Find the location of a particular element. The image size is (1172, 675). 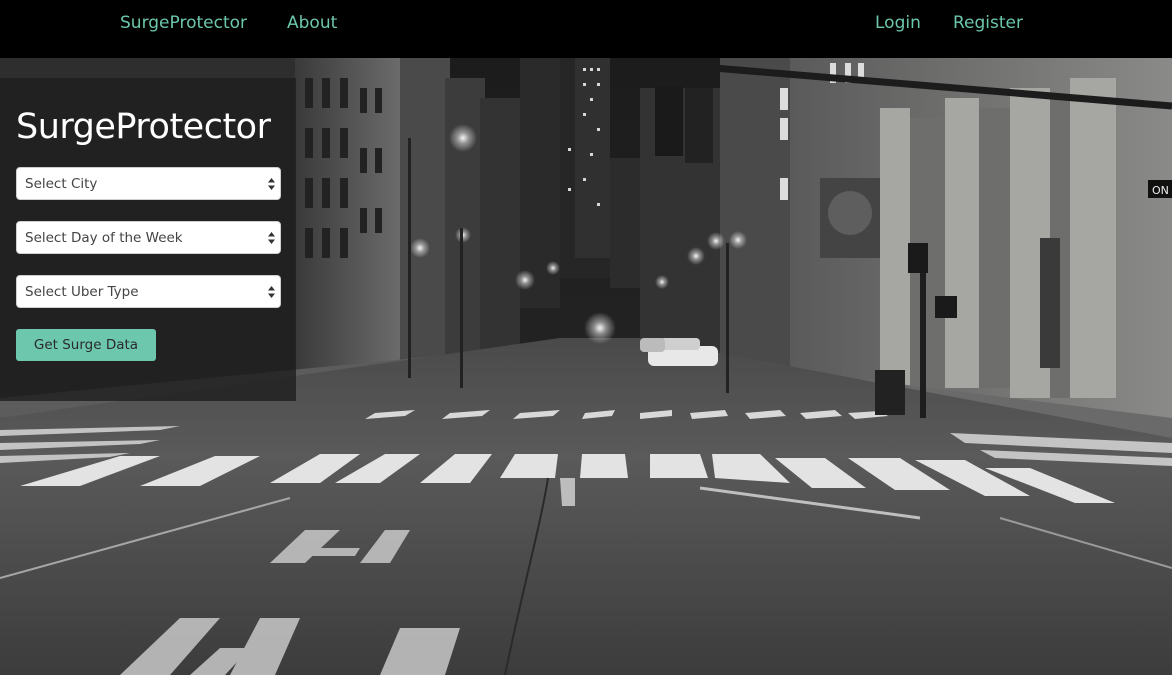

page-title: SurgeProtector is located at coordinates (143, 127).